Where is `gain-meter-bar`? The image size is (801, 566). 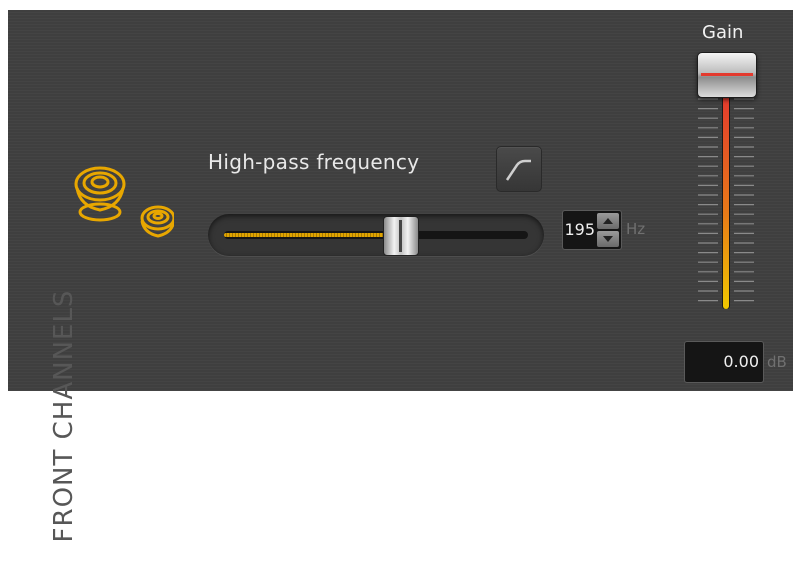 gain-meter-bar is located at coordinates (726, 202).